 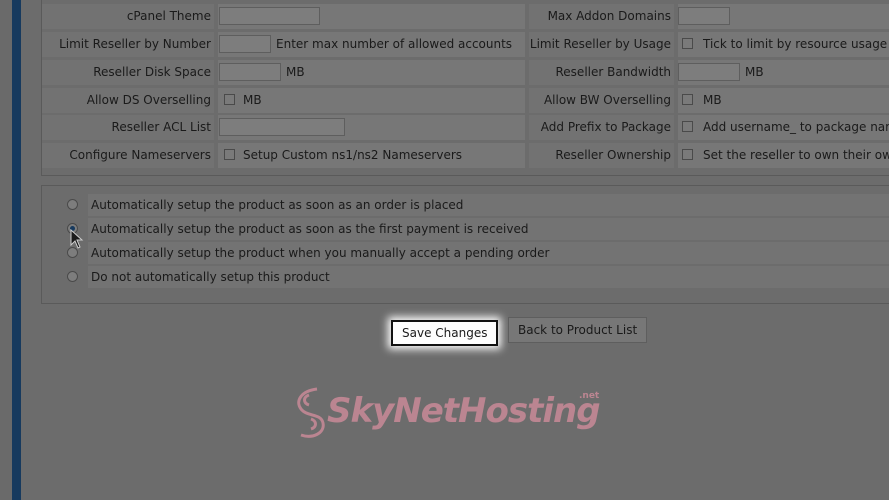 What do you see at coordinates (245, 44) in the screenshot?
I see `limit-by-number-input` at bounding box center [245, 44].